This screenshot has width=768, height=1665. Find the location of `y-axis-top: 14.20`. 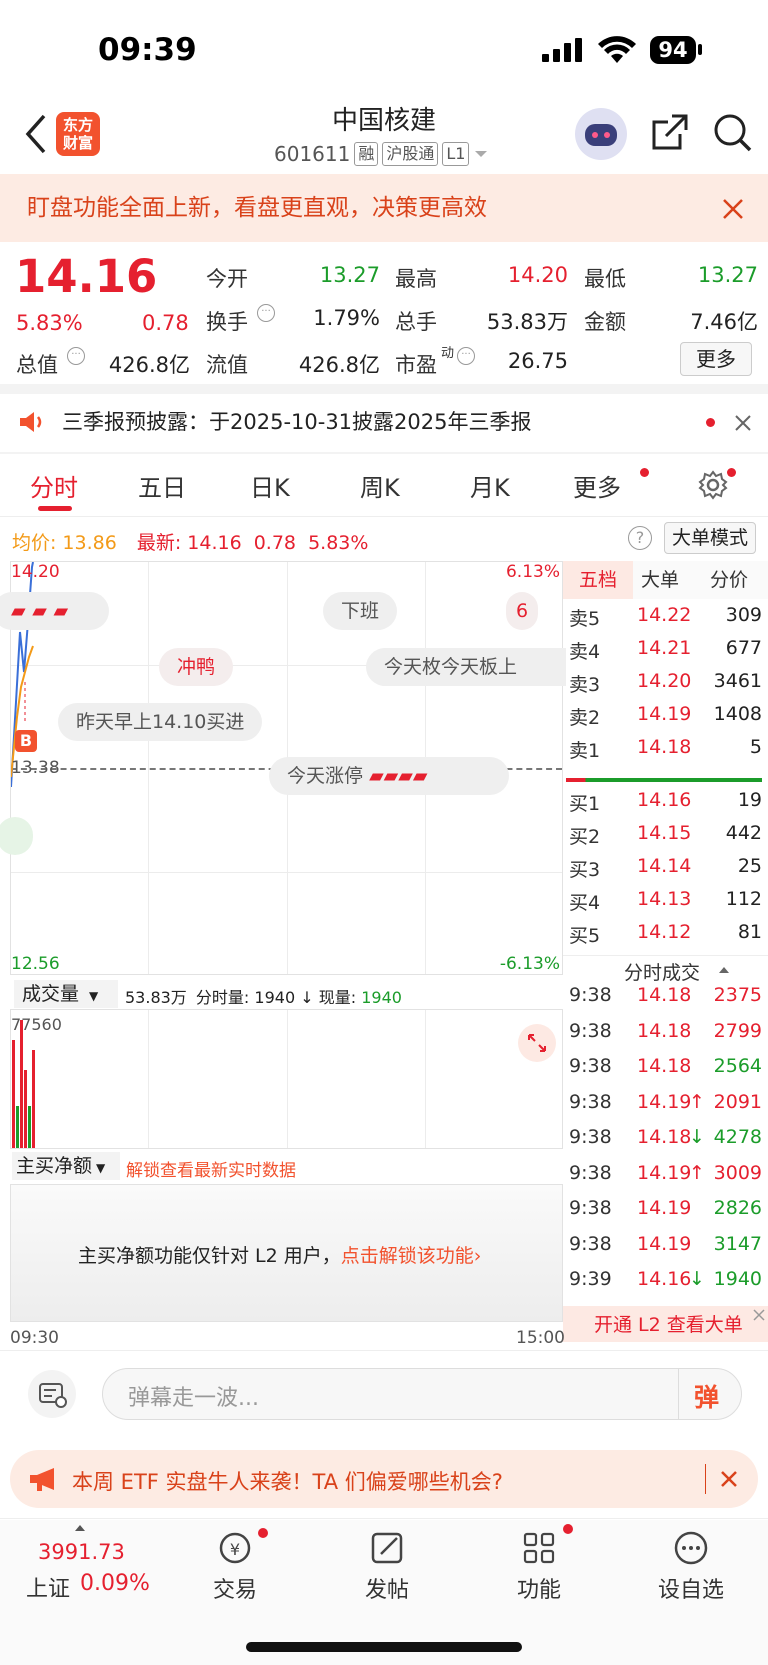

y-axis-top: 14.20 is located at coordinates (35, 572).